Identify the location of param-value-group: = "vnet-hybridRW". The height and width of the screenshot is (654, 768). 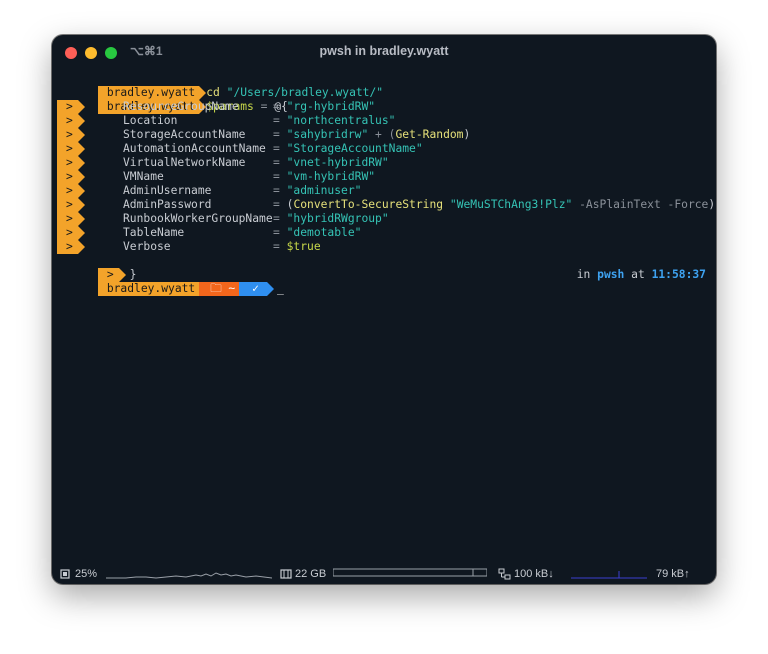
(331, 163).